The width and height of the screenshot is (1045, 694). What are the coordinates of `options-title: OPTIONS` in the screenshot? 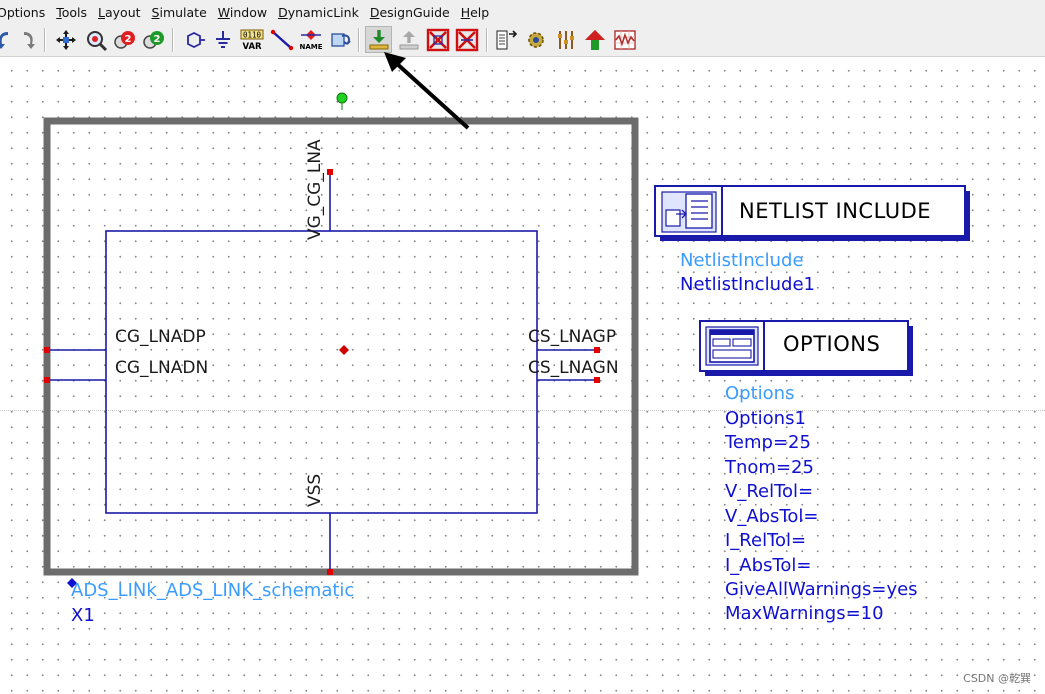 It's located at (832, 344).